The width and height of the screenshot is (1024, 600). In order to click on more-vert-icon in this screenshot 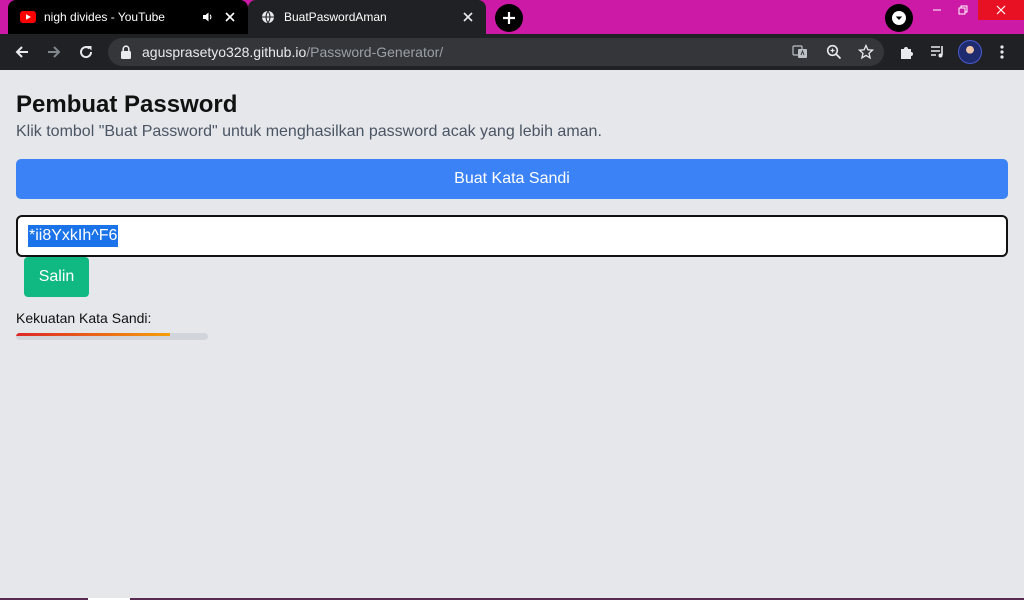, I will do `click(1002, 52)`.